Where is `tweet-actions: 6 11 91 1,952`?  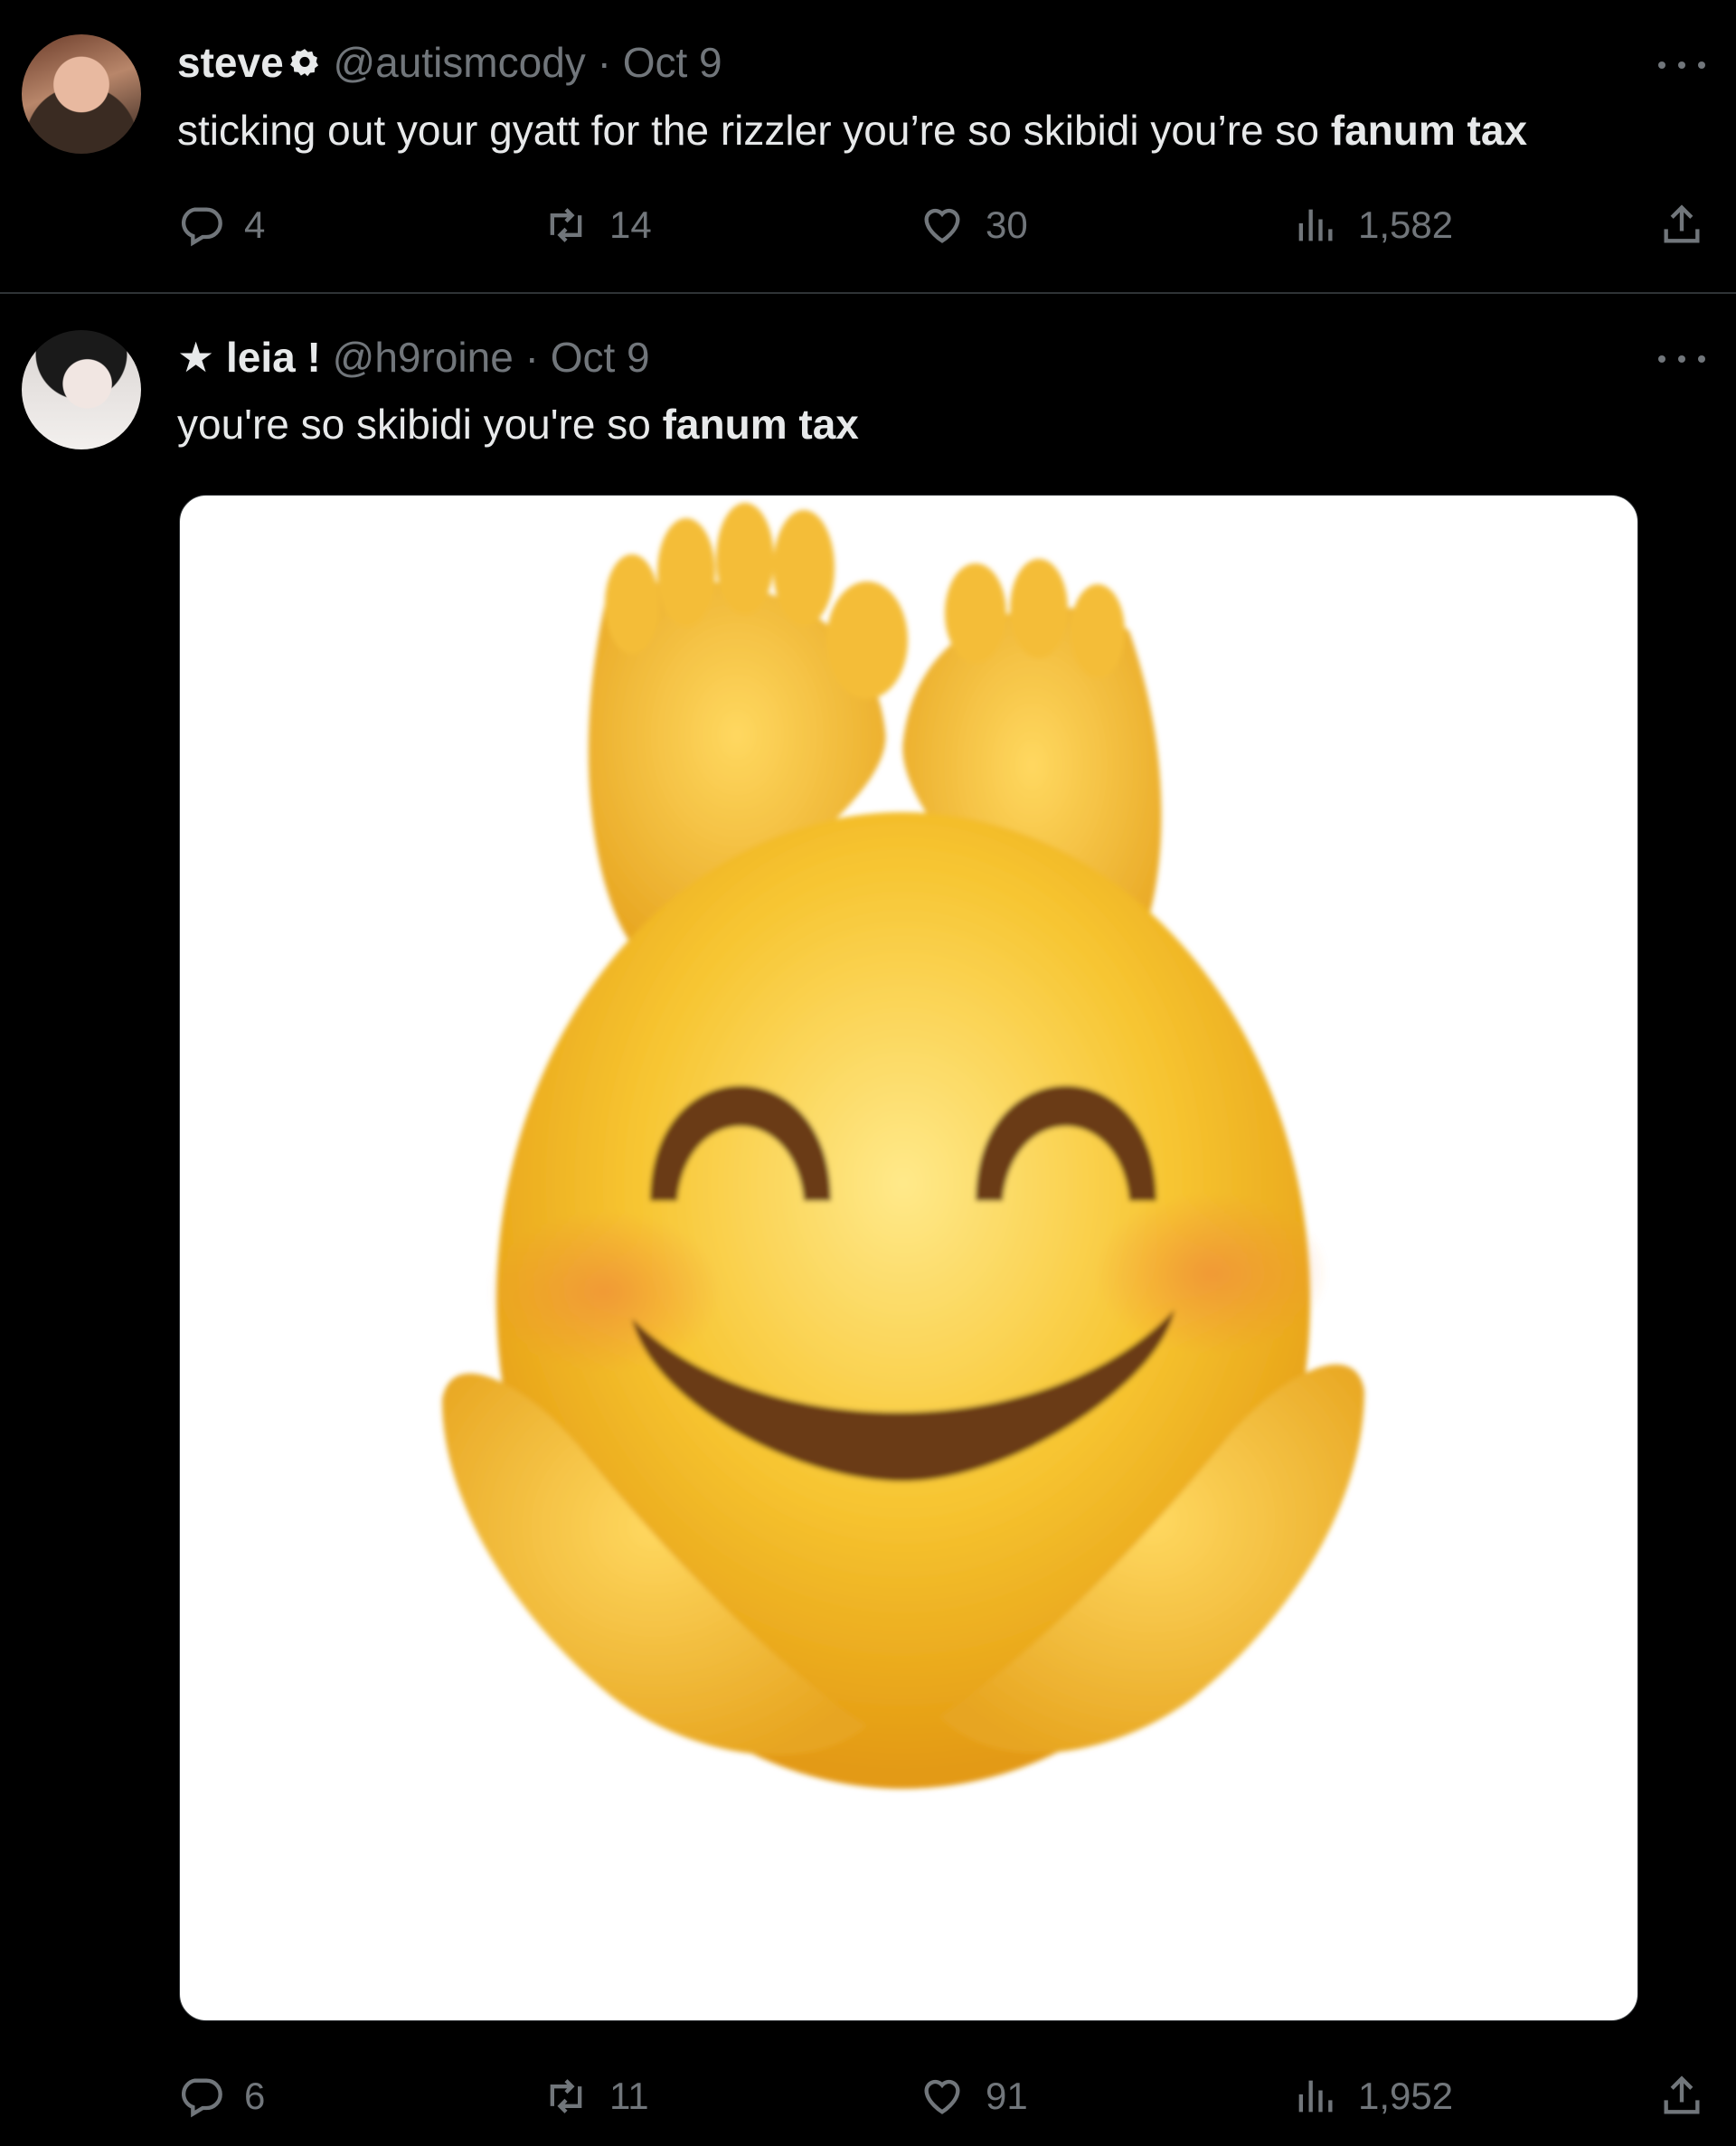
tweet-actions: 6 11 91 1,952 is located at coordinates (946, 2096).